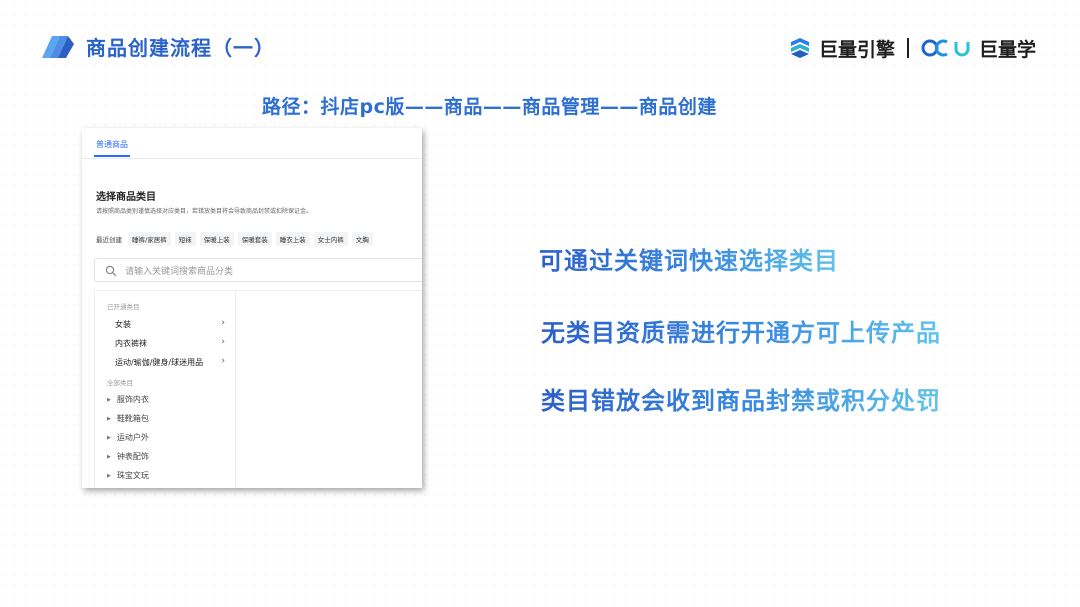 The width and height of the screenshot is (1080, 607). I want to click on brand-name-left: 巨量引擎, so click(857, 48).